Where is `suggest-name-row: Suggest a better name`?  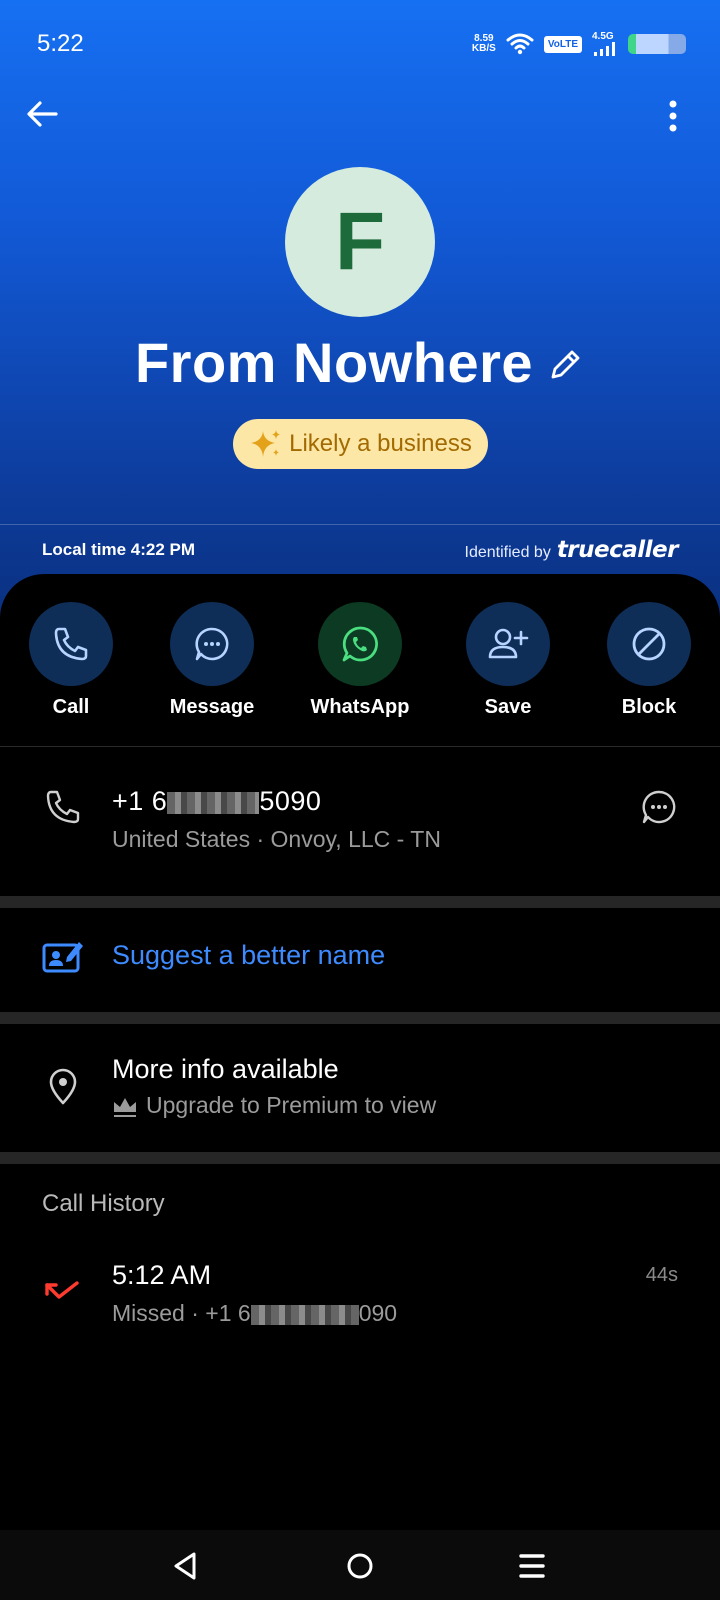
suggest-name-row: Suggest a better name is located at coordinates (360, 957).